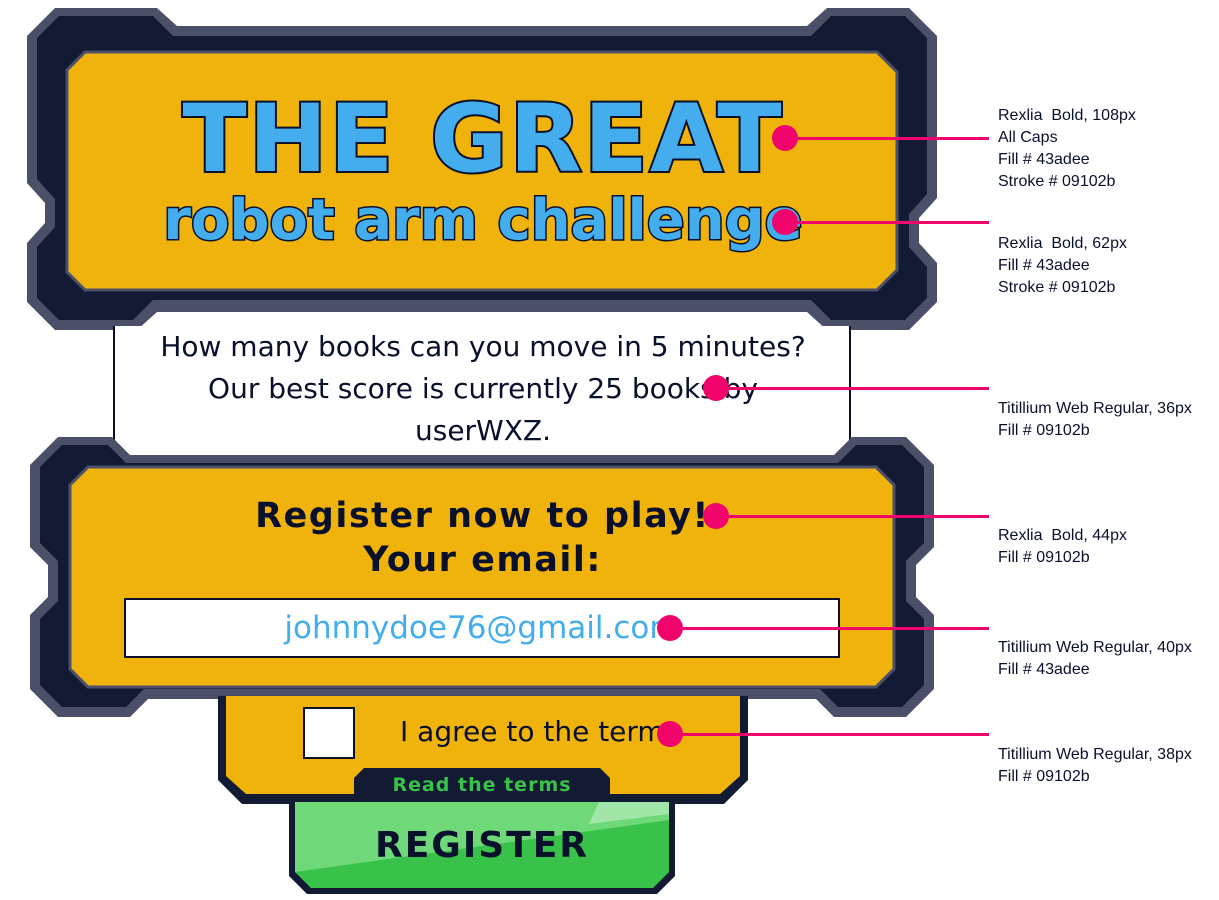 This screenshot has width=1219, height=900. I want to click on terms-label: I agree to the terms, so click(540, 731).